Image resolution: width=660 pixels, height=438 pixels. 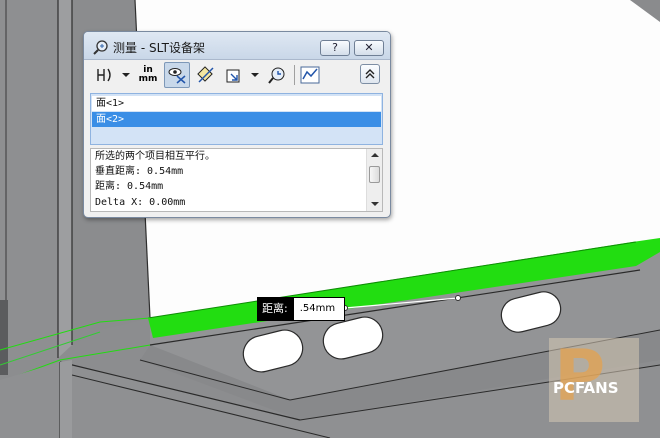 What do you see at coordinates (159, 48) in the screenshot?
I see `dialog-title: 测量 - SLT设备架` at bounding box center [159, 48].